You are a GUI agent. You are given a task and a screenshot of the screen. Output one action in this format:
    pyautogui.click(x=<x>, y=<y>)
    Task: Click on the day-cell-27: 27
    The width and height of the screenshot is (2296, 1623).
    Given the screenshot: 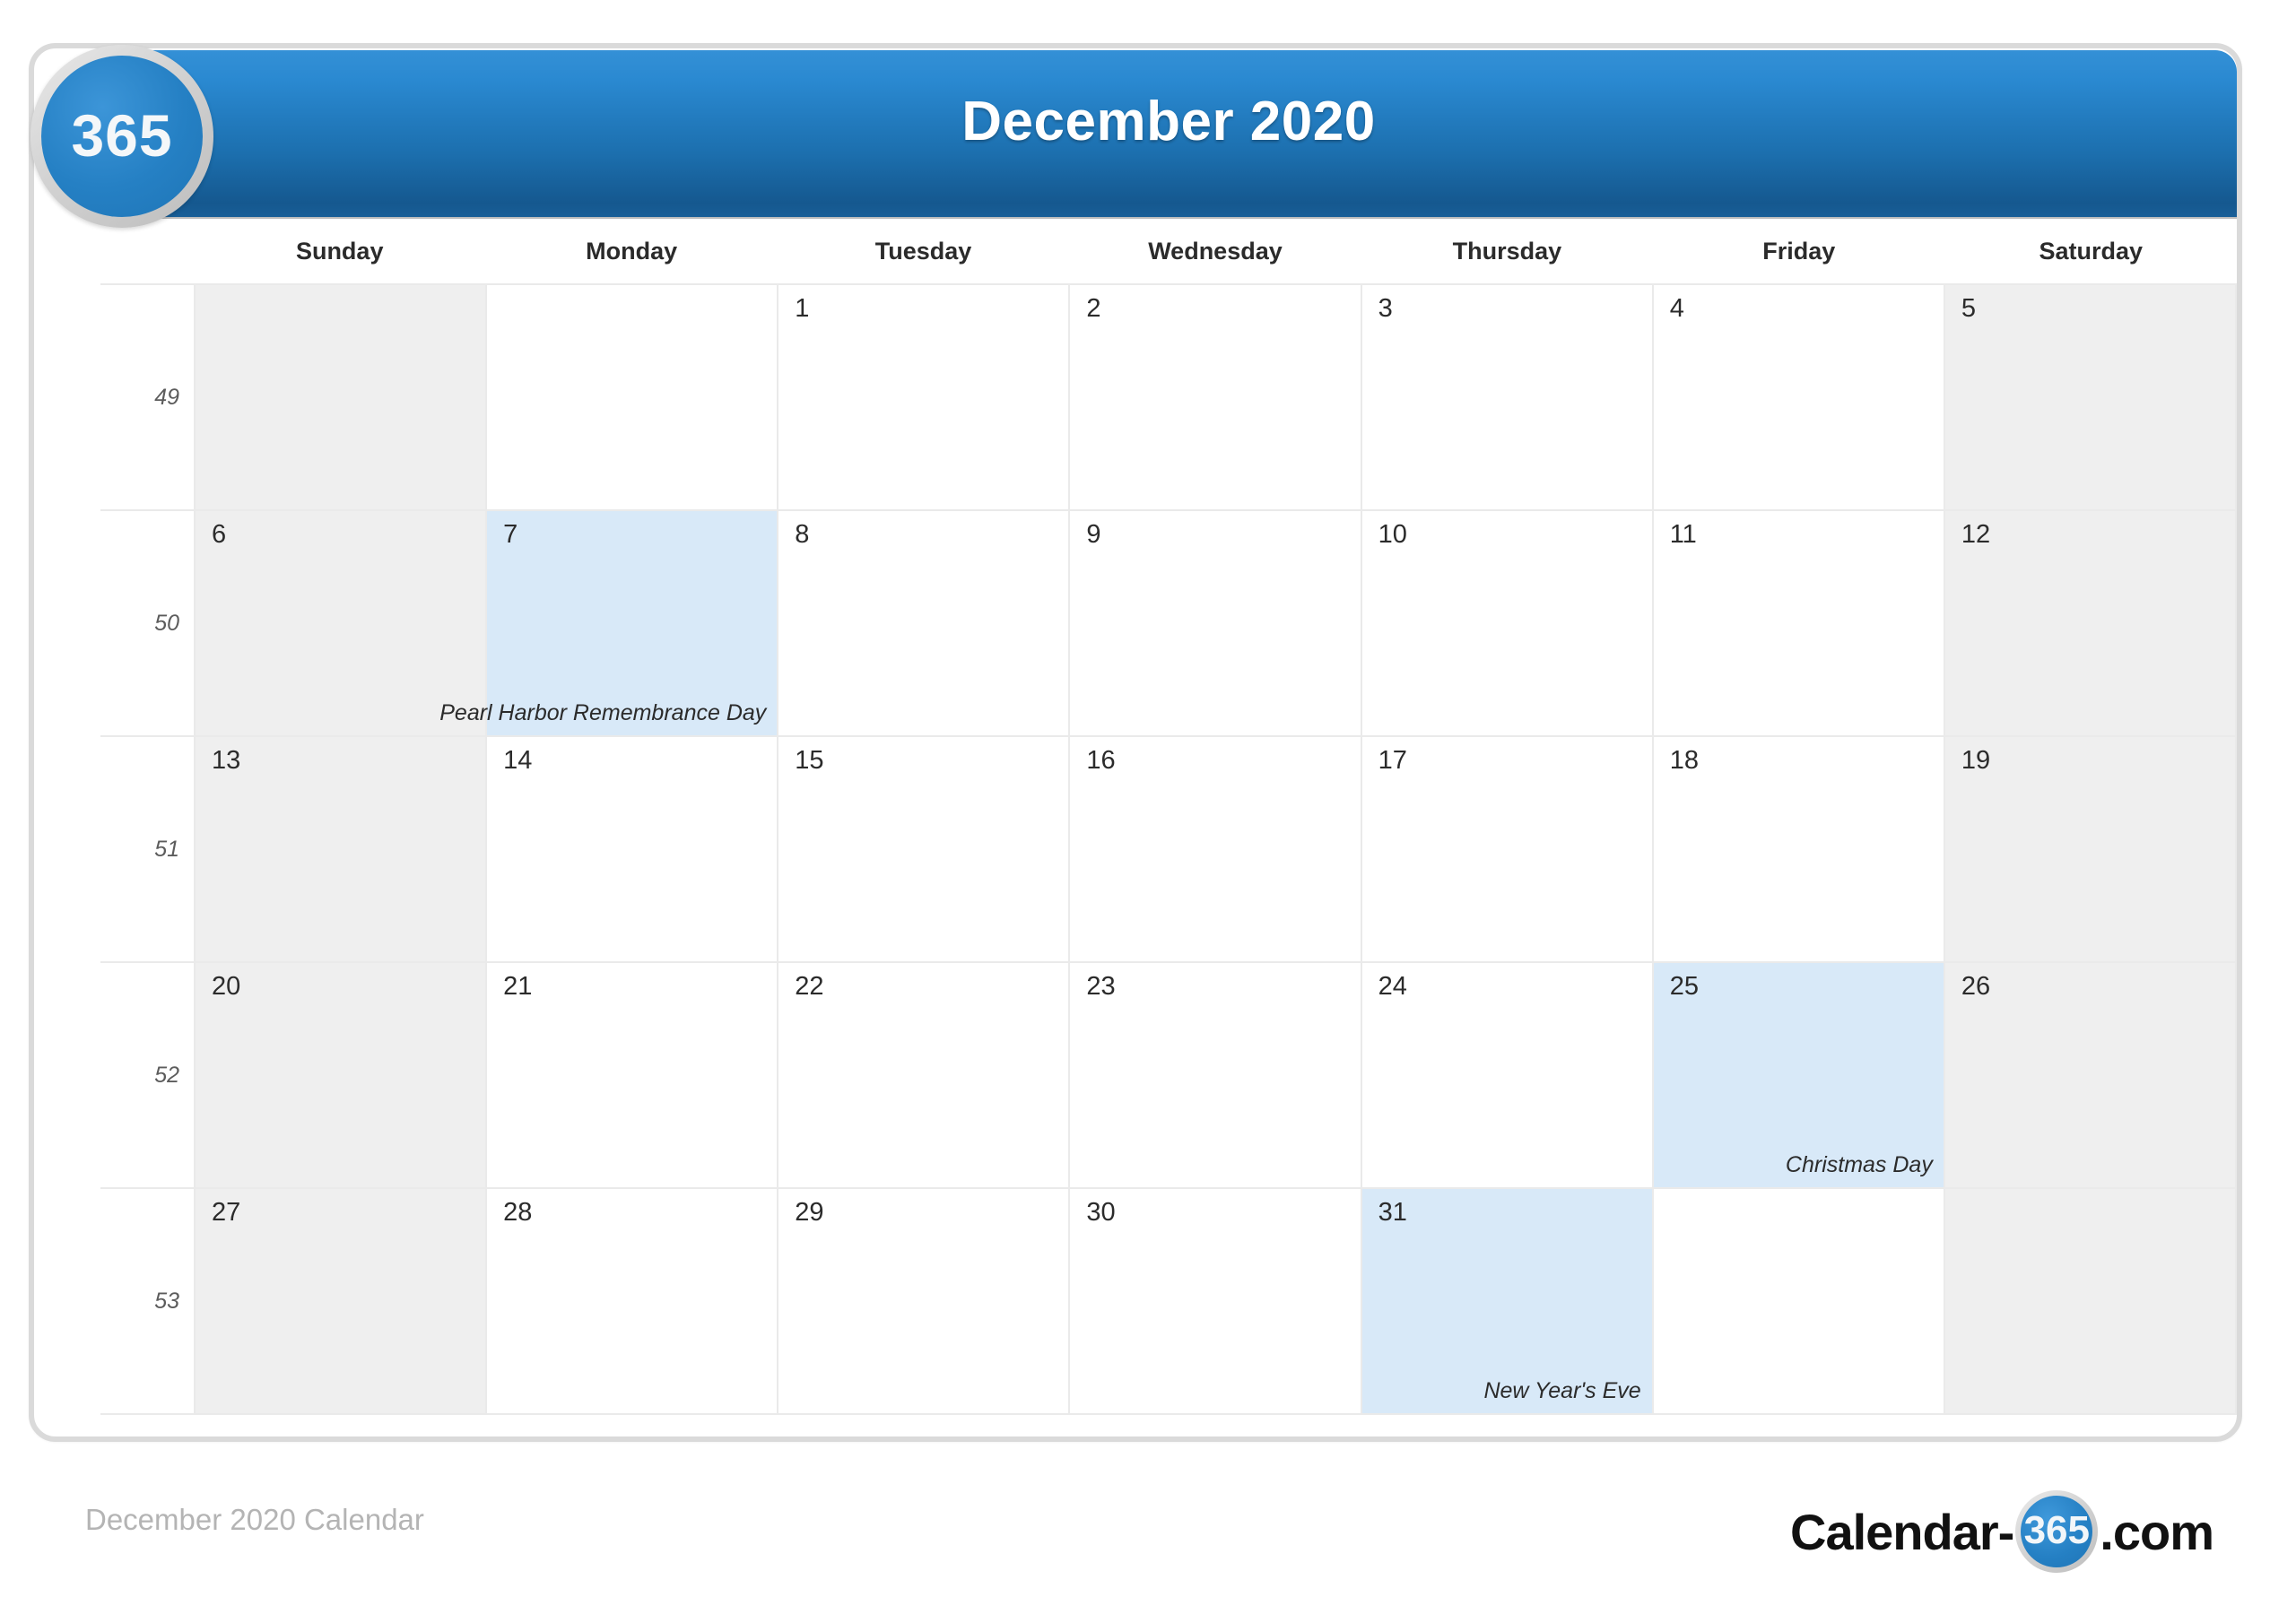 What is the action you would take?
    pyautogui.click(x=340, y=1301)
    